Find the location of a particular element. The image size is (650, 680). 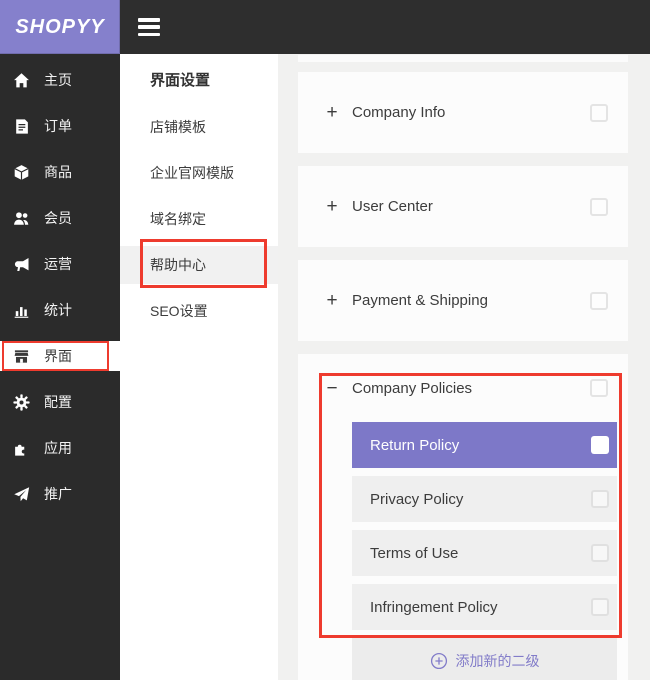

logo-text: SHOPYY is located at coordinates (60, 26).